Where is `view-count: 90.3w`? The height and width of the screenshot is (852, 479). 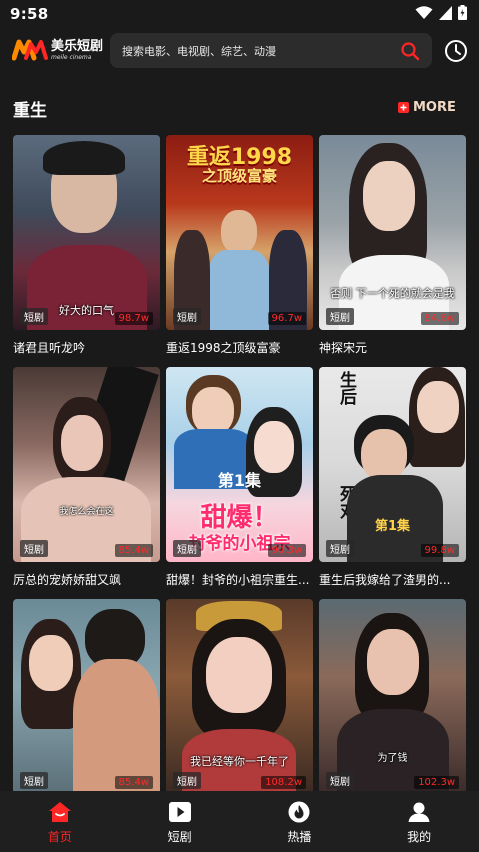
view-count: 90.3w is located at coordinates (286, 550).